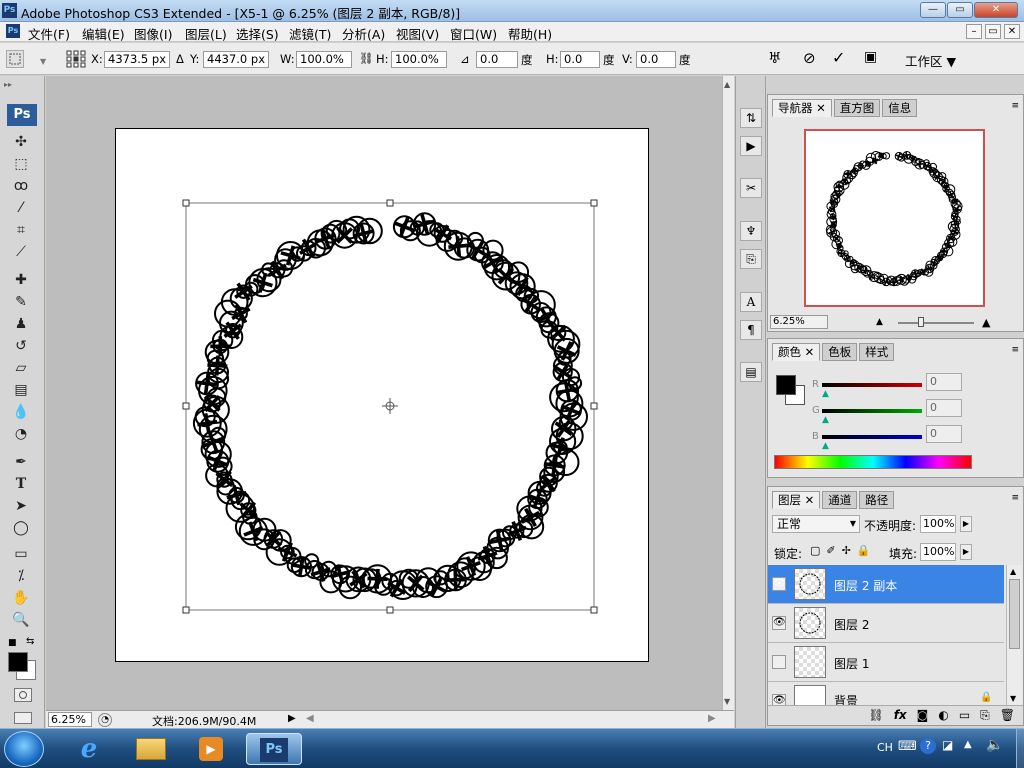  I want to click on layer-comps-icon: ⇅, so click(751, 118).